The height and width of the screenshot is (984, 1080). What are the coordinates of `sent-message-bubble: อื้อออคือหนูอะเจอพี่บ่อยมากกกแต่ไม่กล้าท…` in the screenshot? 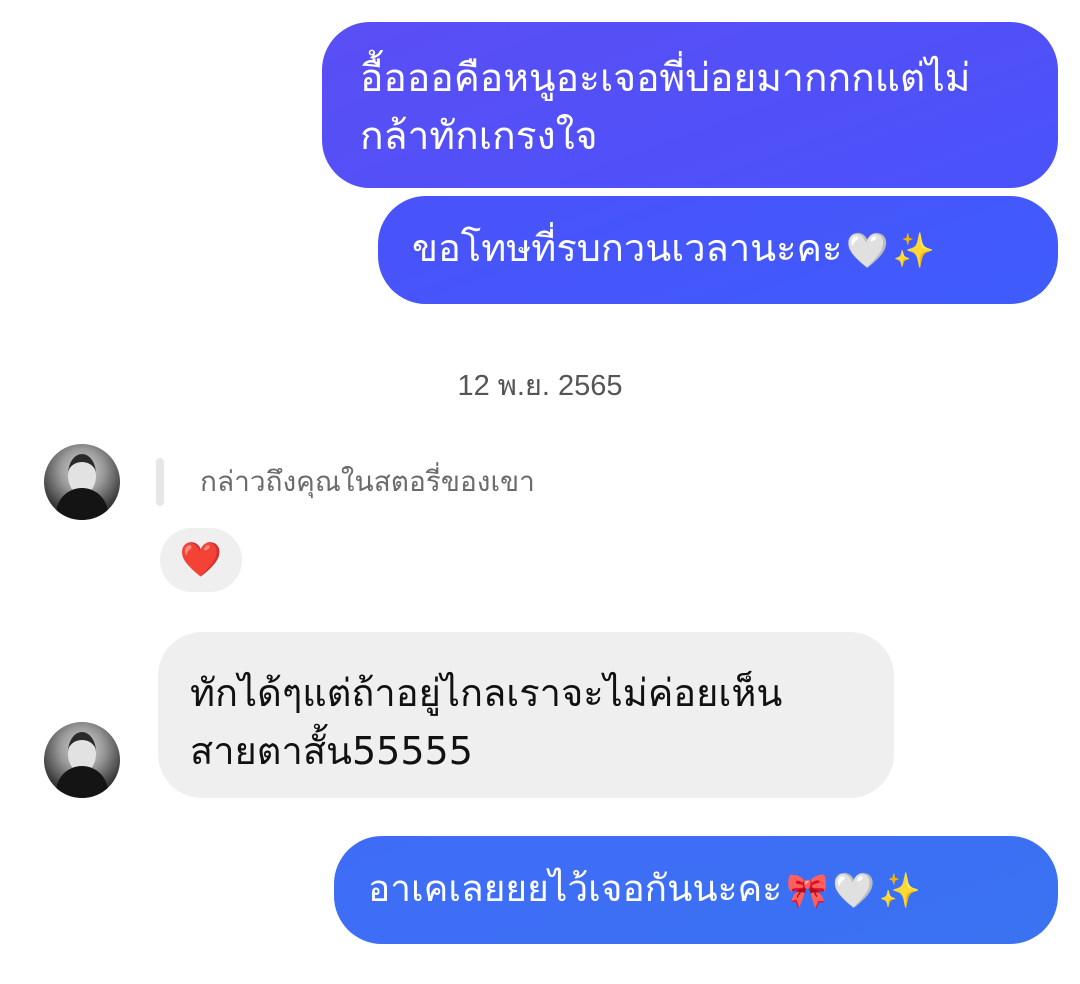 It's located at (690, 105).